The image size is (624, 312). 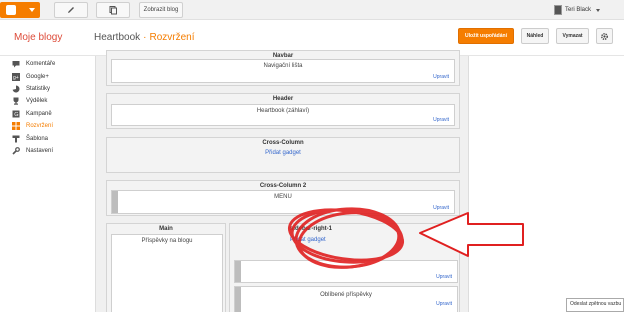 What do you see at coordinates (172, 37) in the screenshot?
I see `page-title: Rozvržení` at bounding box center [172, 37].